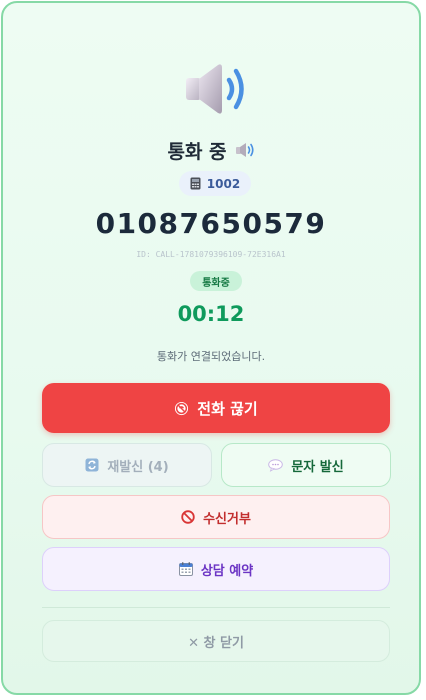 Image resolution: width=426 pixels, height=700 pixels. Describe the element at coordinates (216, 281) in the screenshot. I see `status-badge: 통화중` at that location.